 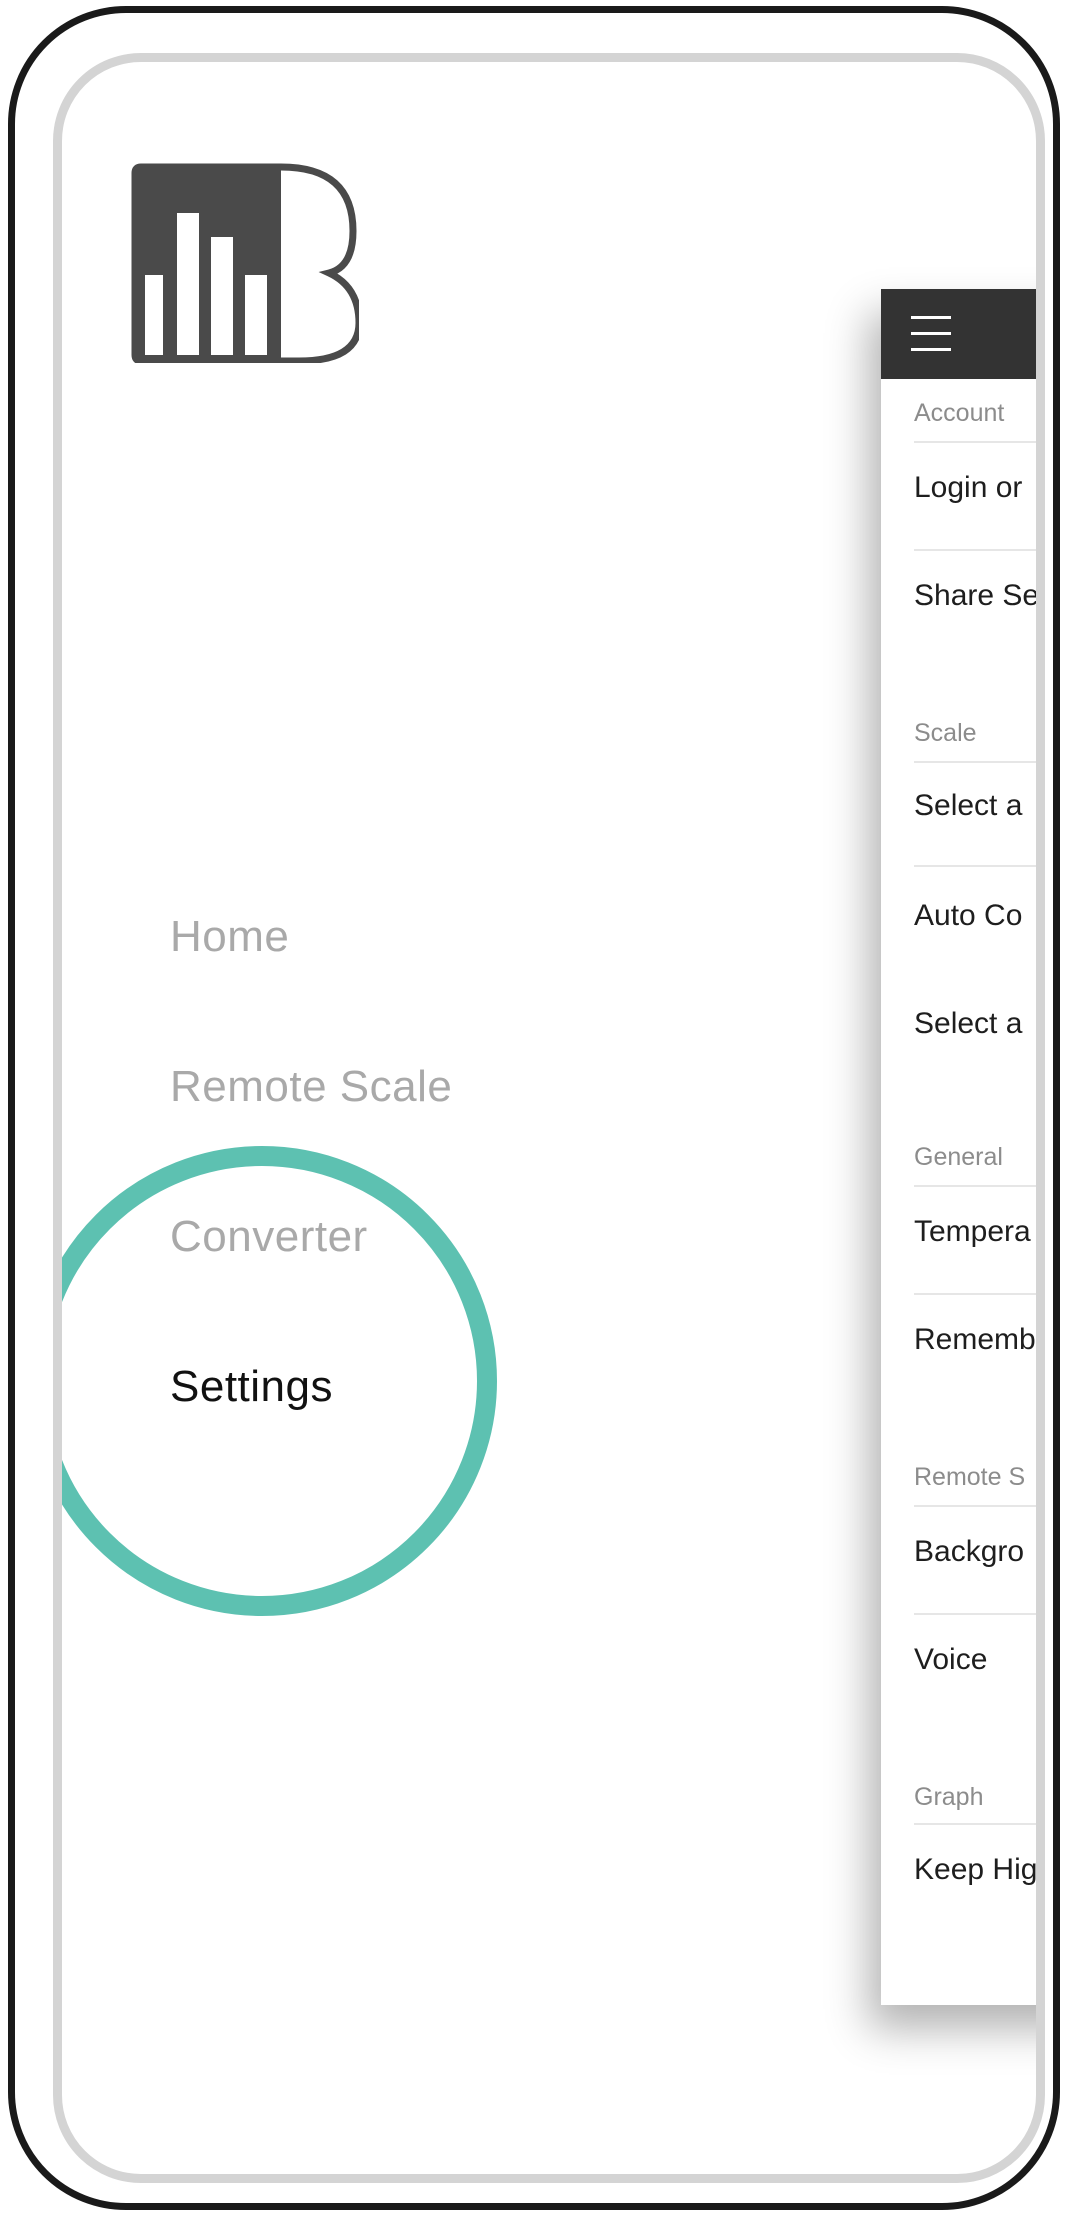 I want to click on panel-header, so click(x=958, y=334).